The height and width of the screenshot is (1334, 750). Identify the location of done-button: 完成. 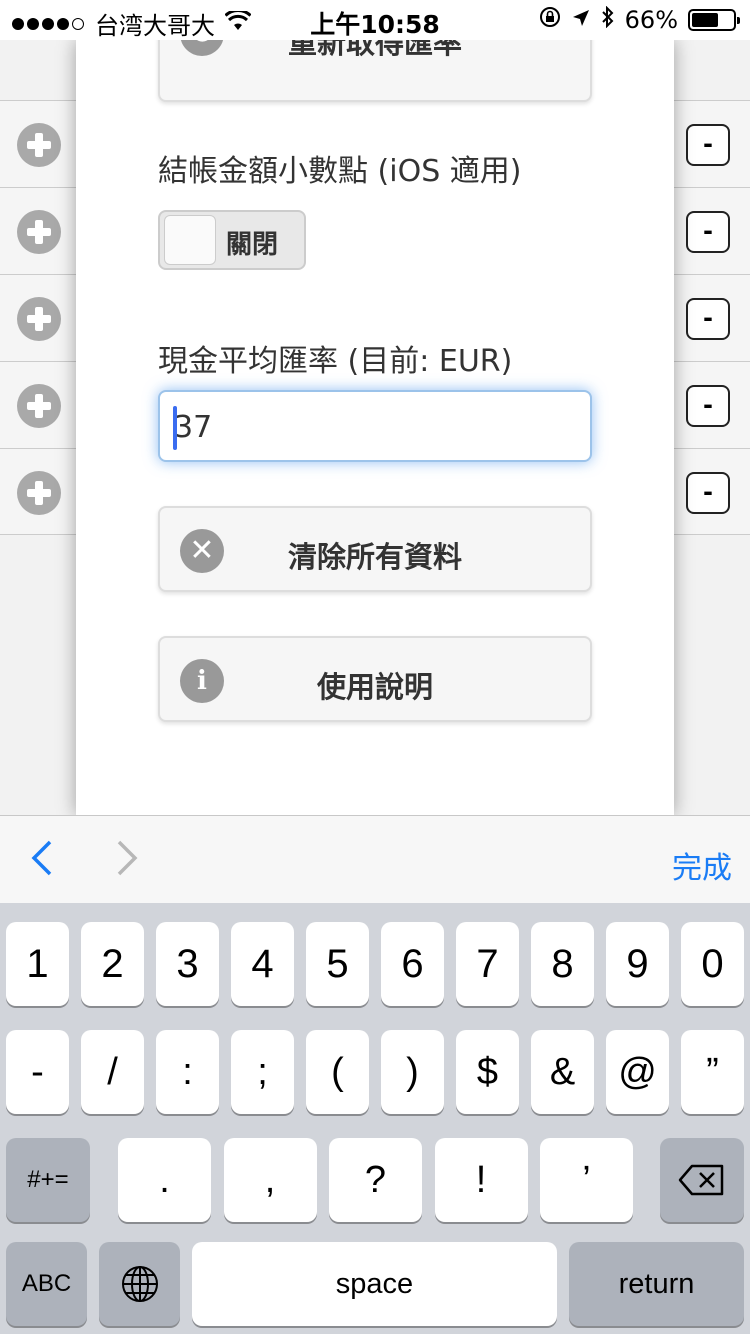
(702, 865).